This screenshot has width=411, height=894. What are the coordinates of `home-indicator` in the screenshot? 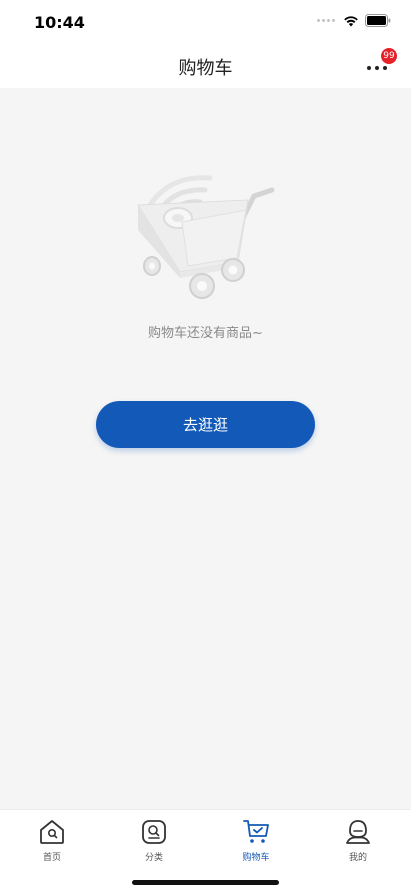 It's located at (205, 882).